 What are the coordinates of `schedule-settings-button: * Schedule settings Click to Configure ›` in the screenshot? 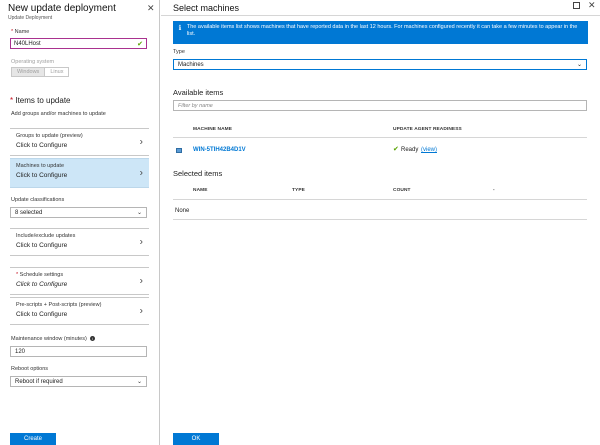 It's located at (79, 281).